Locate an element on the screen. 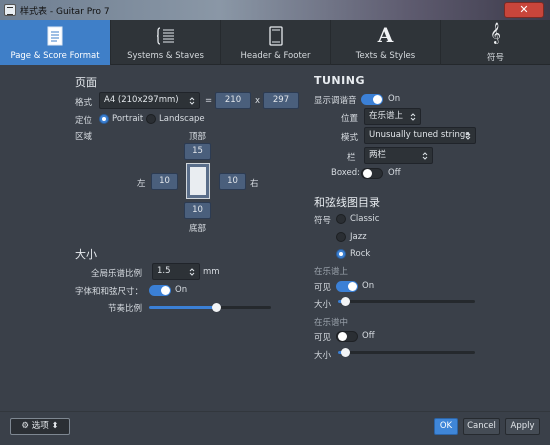 The width and height of the screenshot is (550, 445). font-chord-size-state: On is located at coordinates (181, 290).